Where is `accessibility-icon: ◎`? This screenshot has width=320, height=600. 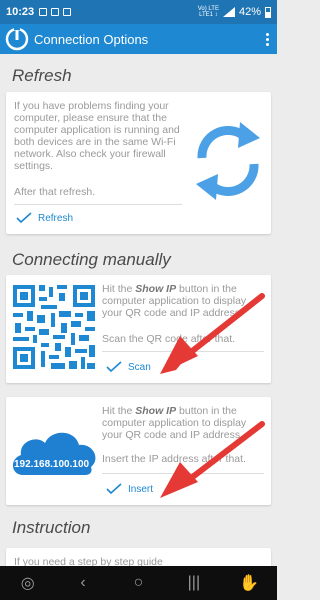
accessibility-icon: ◎ is located at coordinates (28, 583).